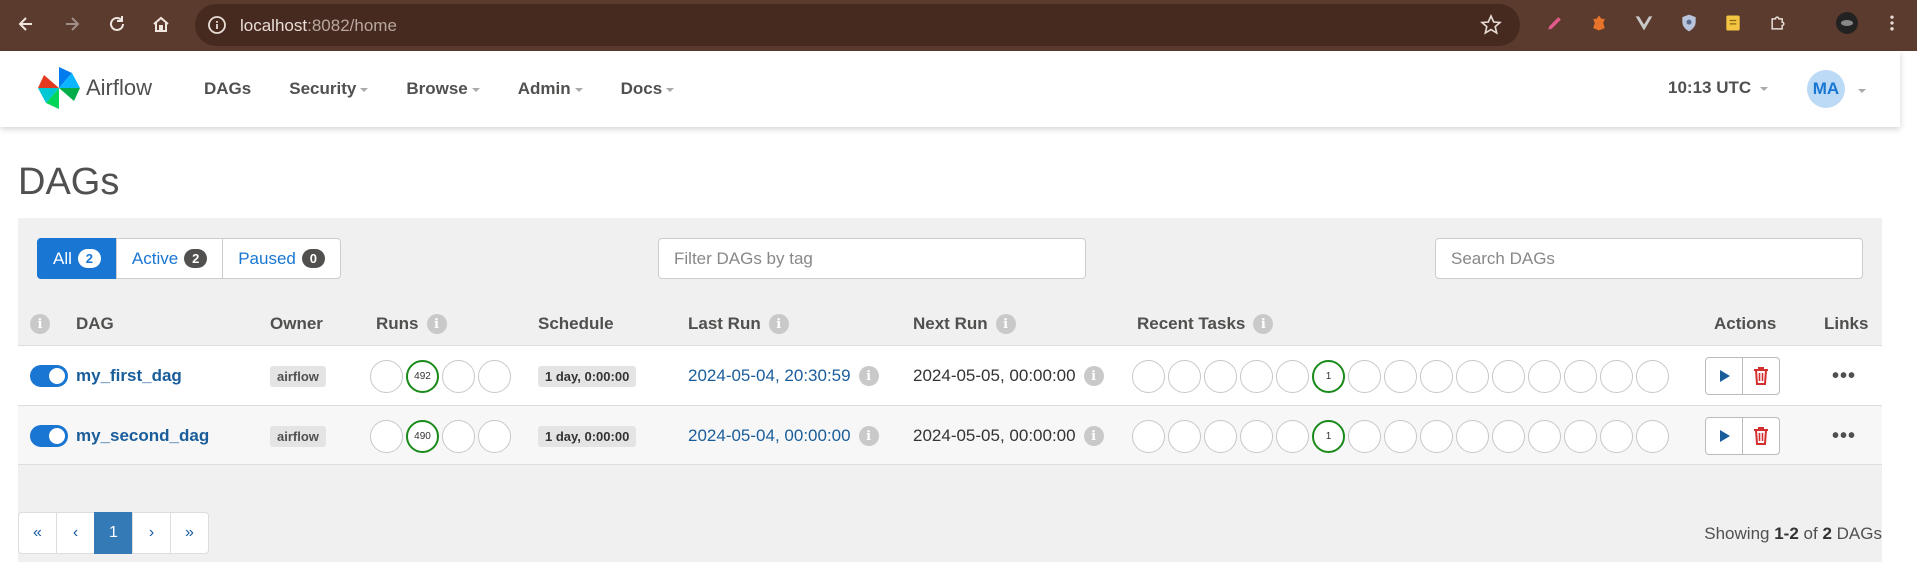 The width and height of the screenshot is (1917, 579). What do you see at coordinates (1649, 258) in the screenshot?
I see `search-input: Search DAGs` at bounding box center [1649, 258].